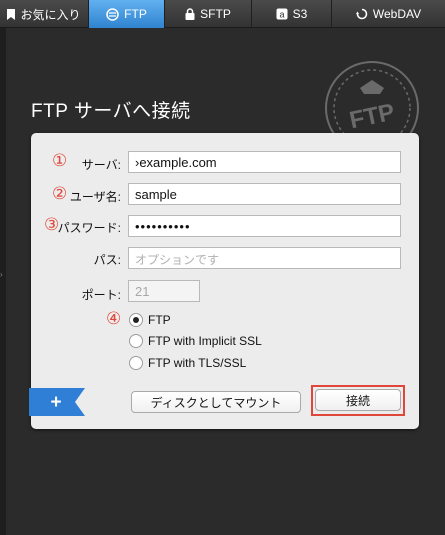 This screenshot has width=445, height=535. Describe the element at coordinates (216, 402) in the screenshot. I see `mount-as-disk-button: ディスクとしてマウント` at that location.